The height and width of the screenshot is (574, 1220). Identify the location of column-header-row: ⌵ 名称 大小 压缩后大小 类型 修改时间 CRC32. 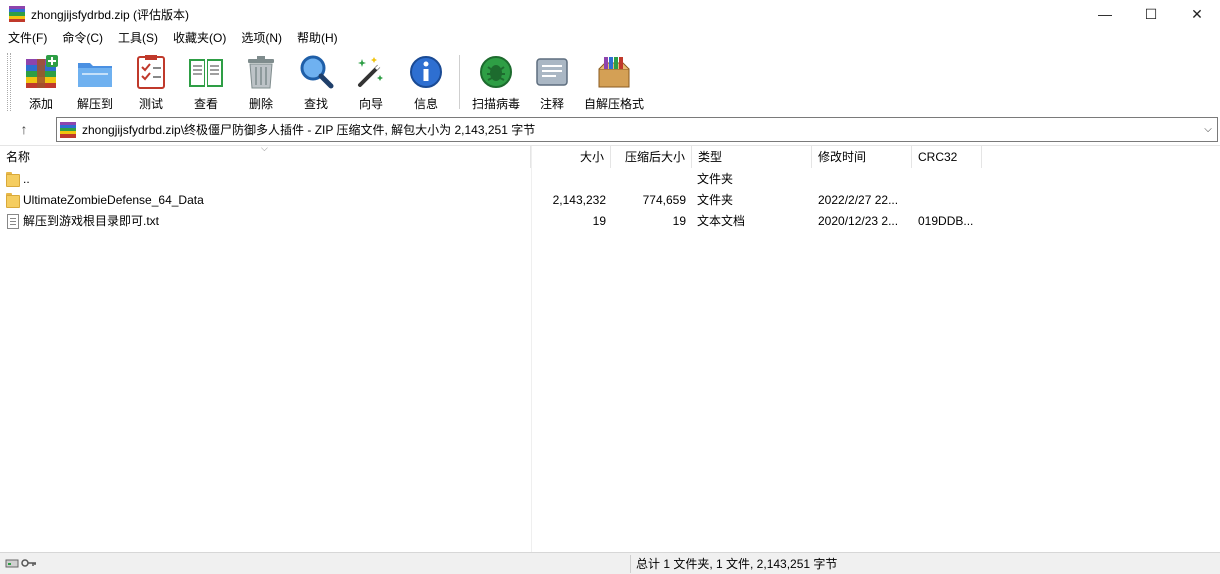
(610, 155).